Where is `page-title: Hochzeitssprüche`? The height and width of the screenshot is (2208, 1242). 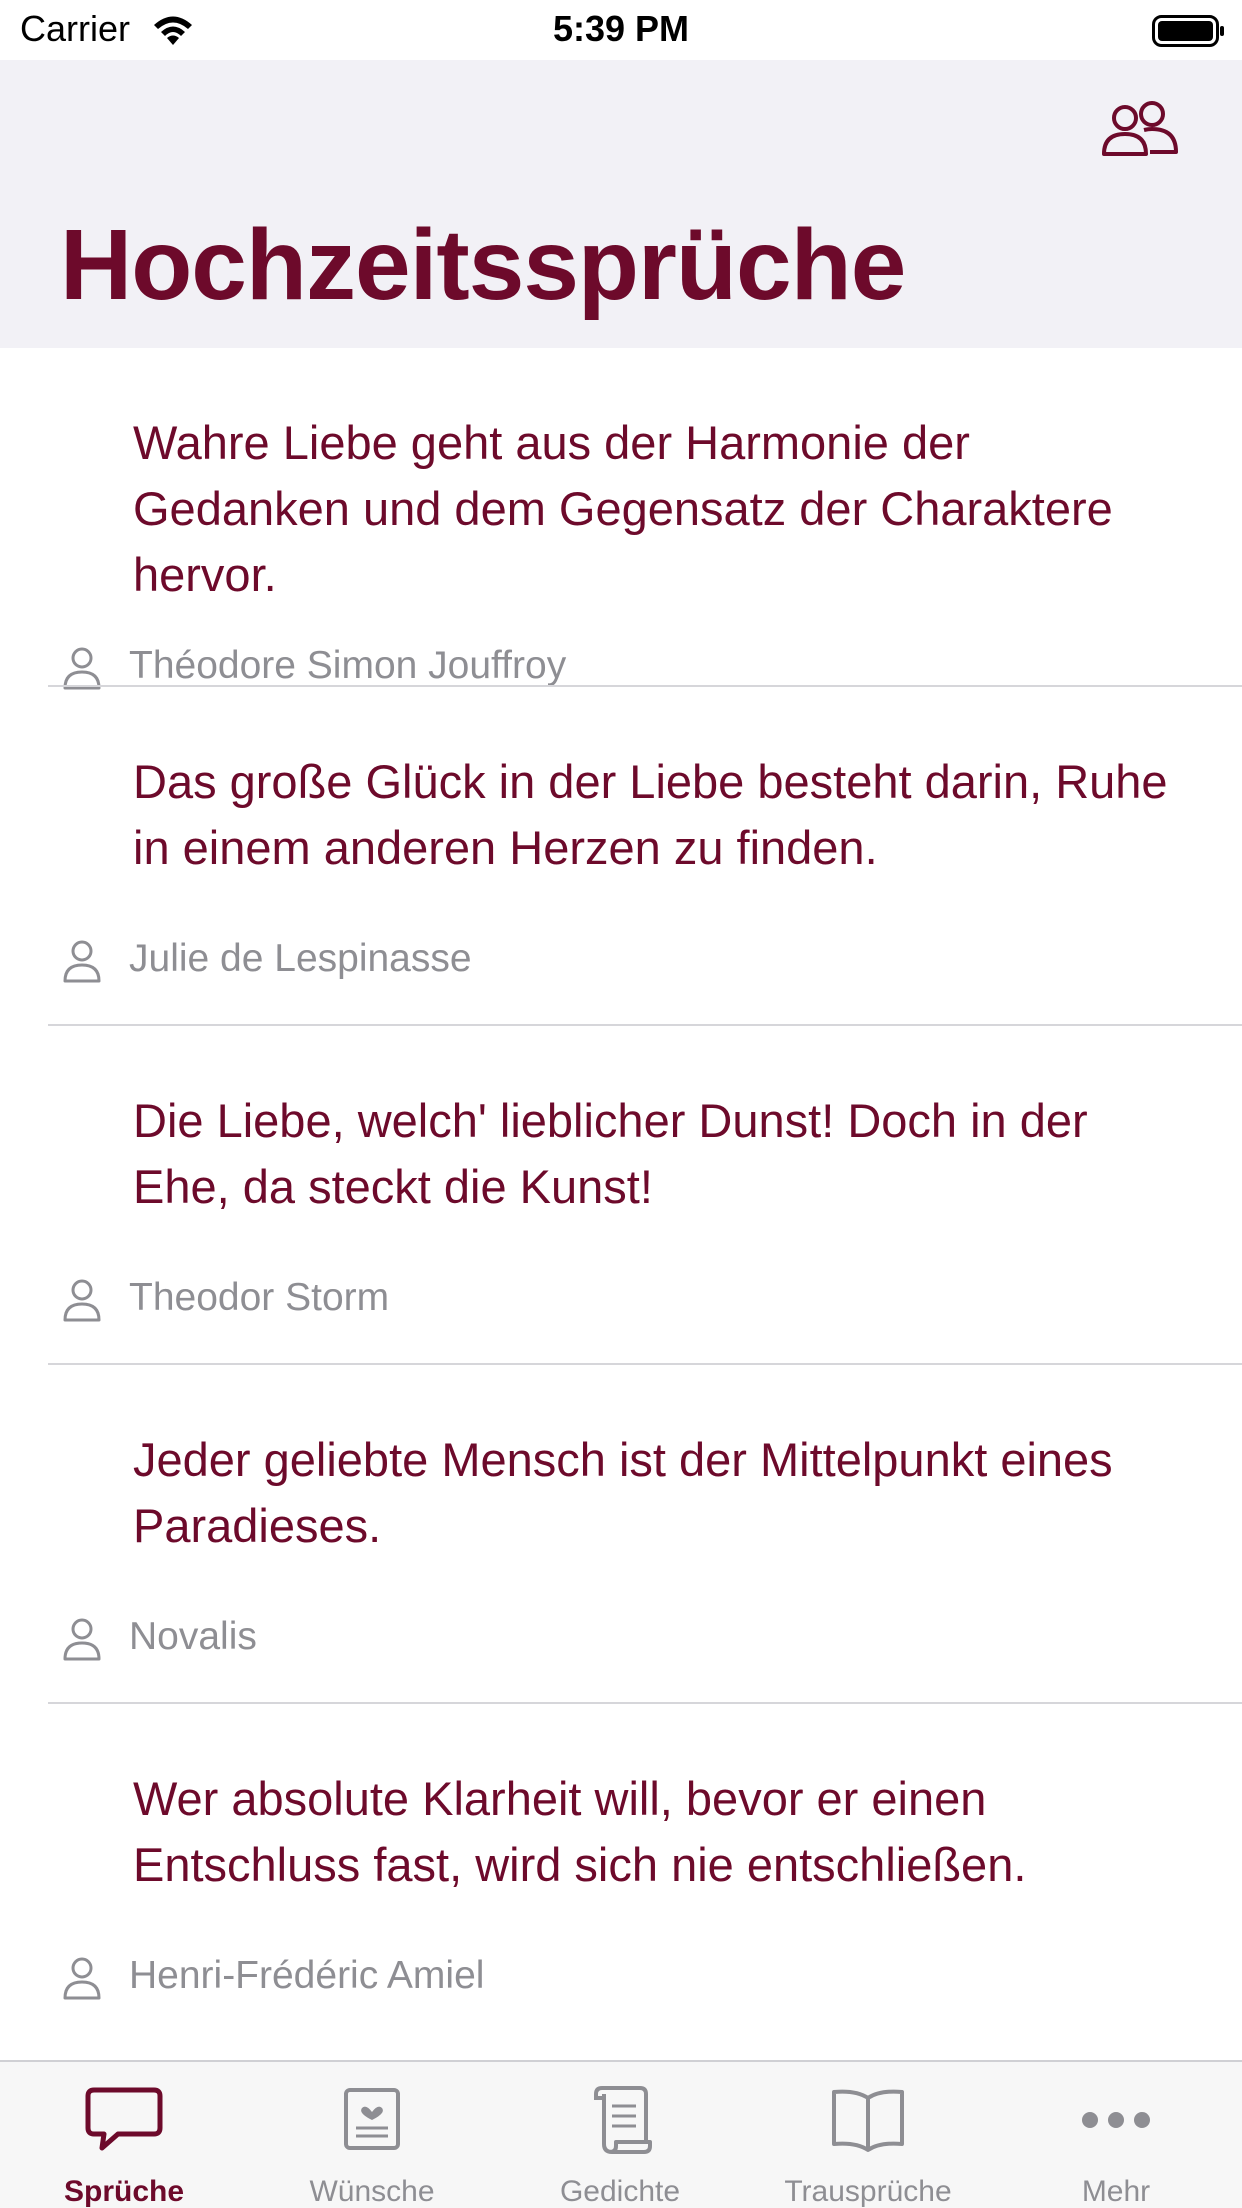 page-title: Hochzeitssprüche is located at coordinates (483, 265).